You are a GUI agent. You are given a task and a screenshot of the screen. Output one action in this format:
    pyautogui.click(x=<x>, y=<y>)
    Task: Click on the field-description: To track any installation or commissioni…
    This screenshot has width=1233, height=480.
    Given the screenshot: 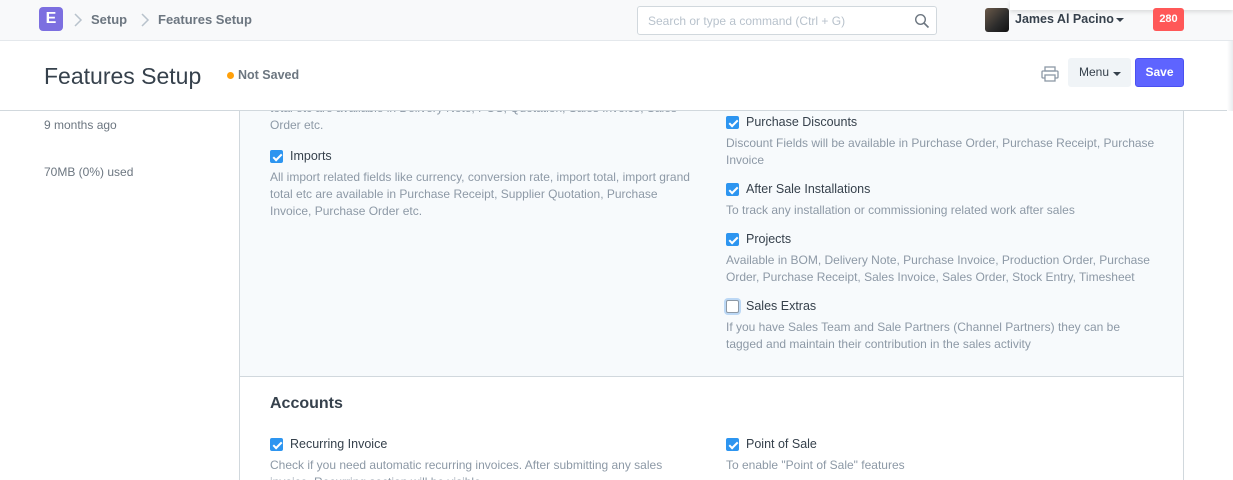 What is the action you would take?
    pyautogui.click(x=900, y=210)
    